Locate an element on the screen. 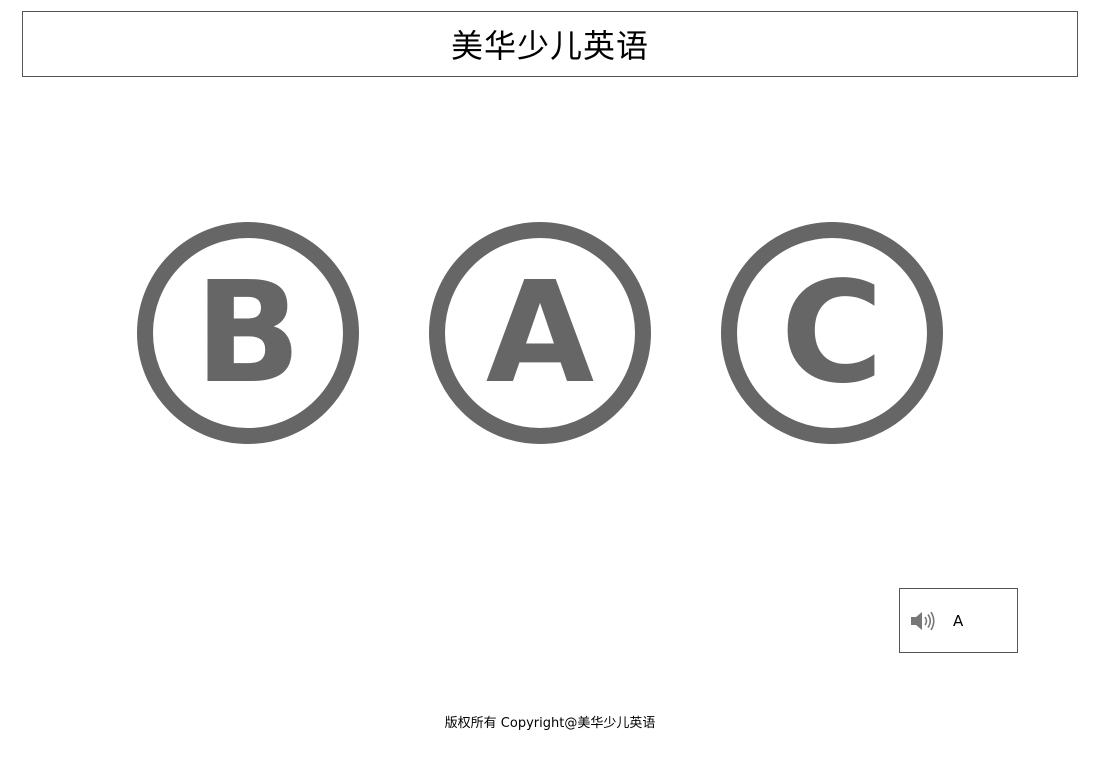 This screenshot has width=1100, height=769. page-title: 美华少儿英语 is located at coordinates (549, 46).